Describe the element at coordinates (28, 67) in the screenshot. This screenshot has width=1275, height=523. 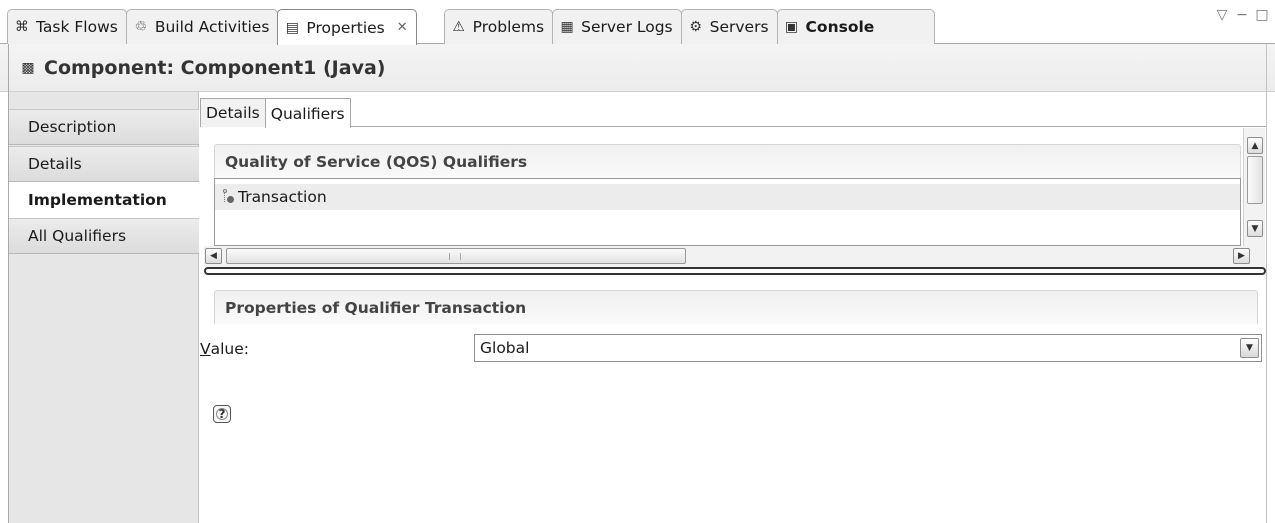
I see `component-icon: ▩` at that location.